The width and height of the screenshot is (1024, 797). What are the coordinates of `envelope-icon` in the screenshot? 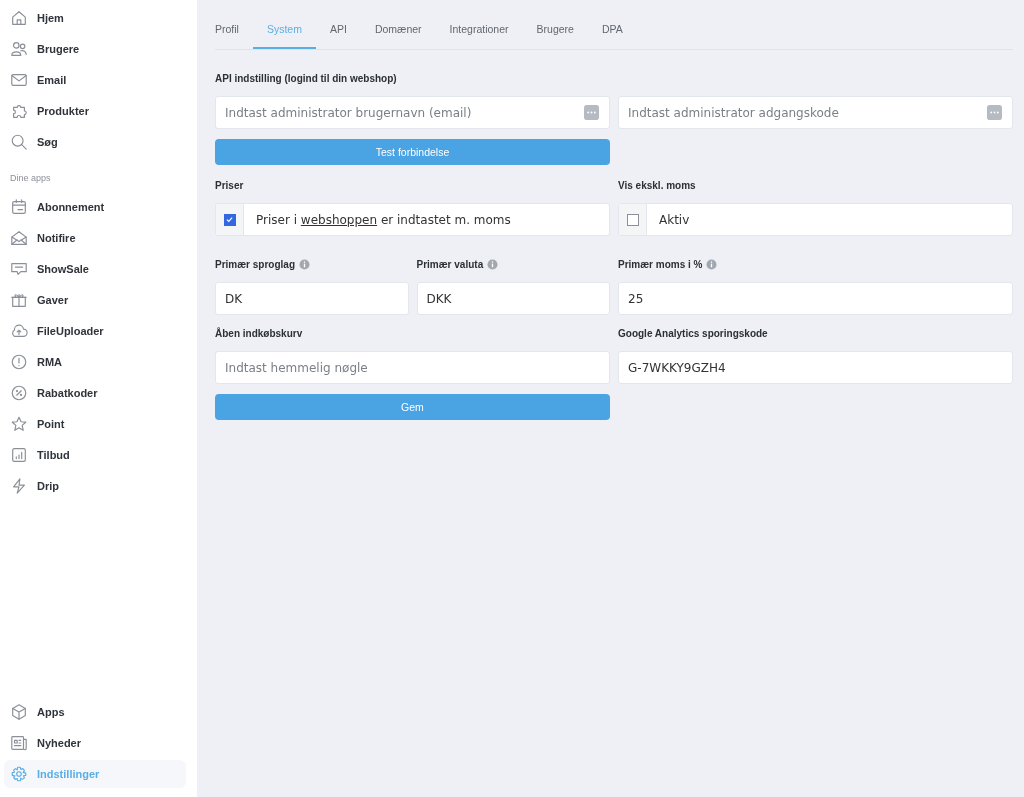 It's located at (19, 80).